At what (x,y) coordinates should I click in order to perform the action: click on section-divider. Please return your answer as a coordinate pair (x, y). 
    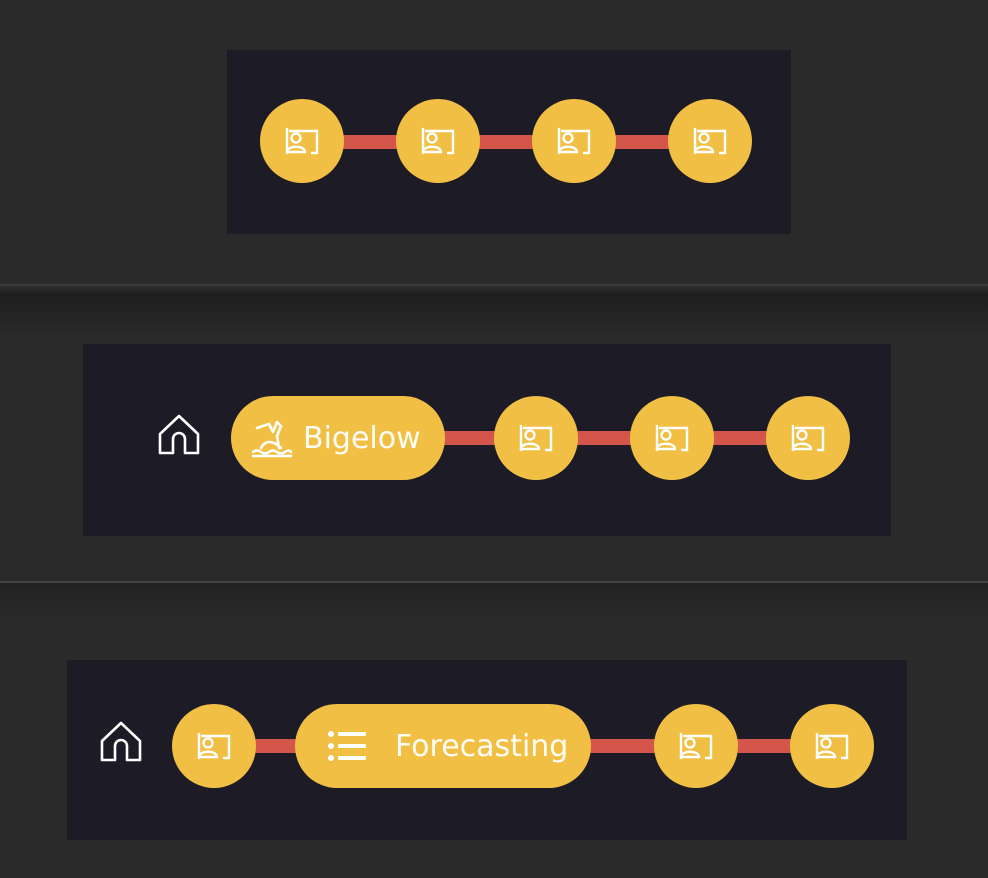
    Looking at the image, I should click on (494, 290).